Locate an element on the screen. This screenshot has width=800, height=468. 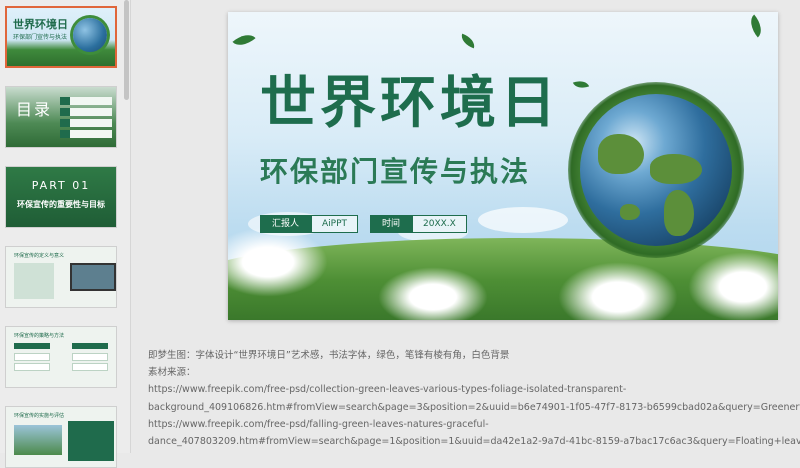
slide-subtitle: 环保部门宣传与执法 is located at coordinates (395, 171).